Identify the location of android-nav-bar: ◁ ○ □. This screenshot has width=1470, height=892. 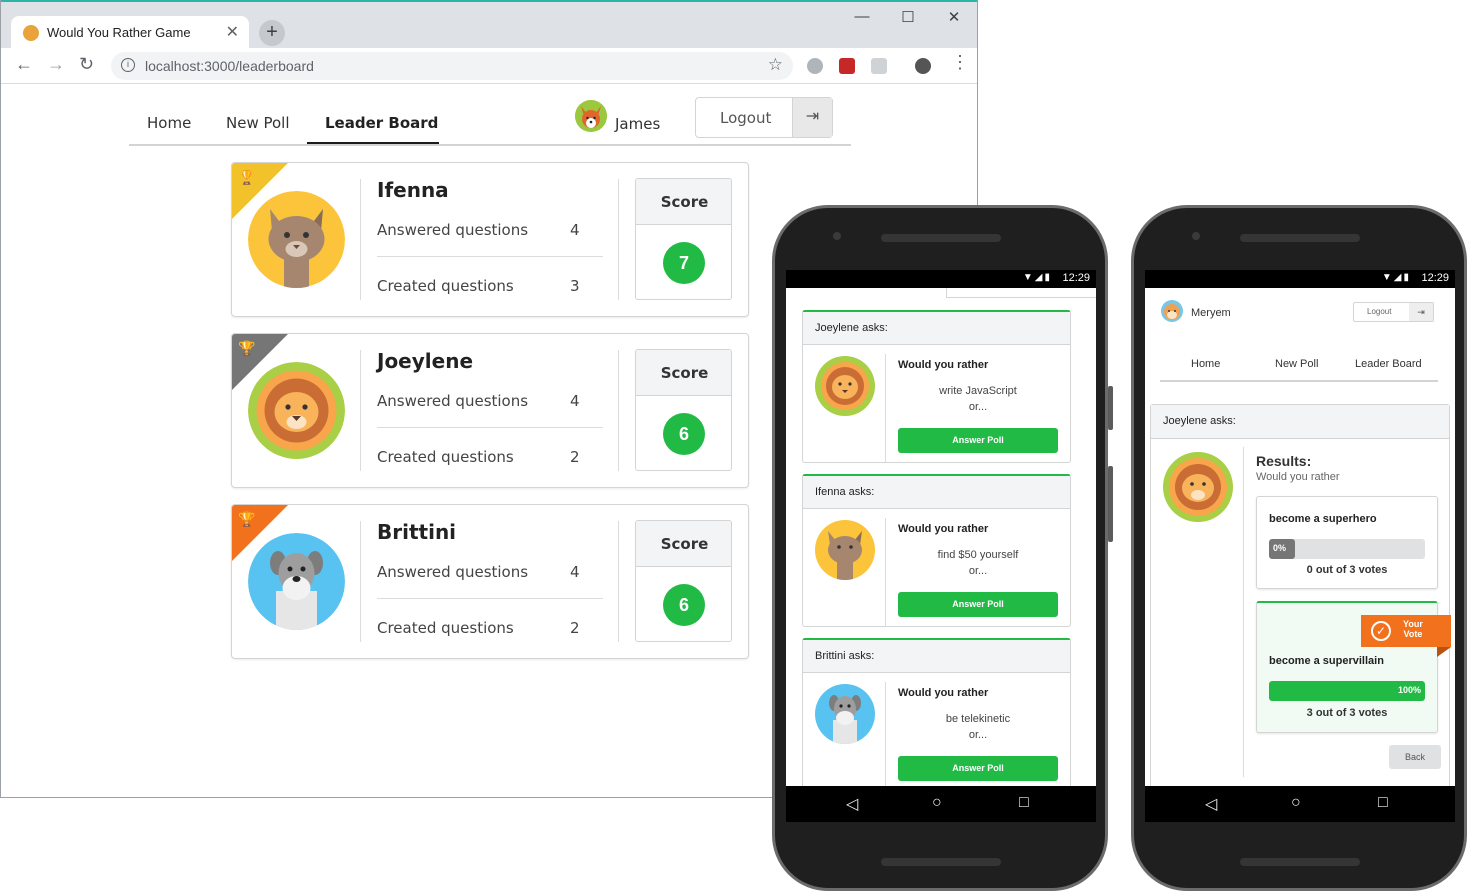
(941, 804).